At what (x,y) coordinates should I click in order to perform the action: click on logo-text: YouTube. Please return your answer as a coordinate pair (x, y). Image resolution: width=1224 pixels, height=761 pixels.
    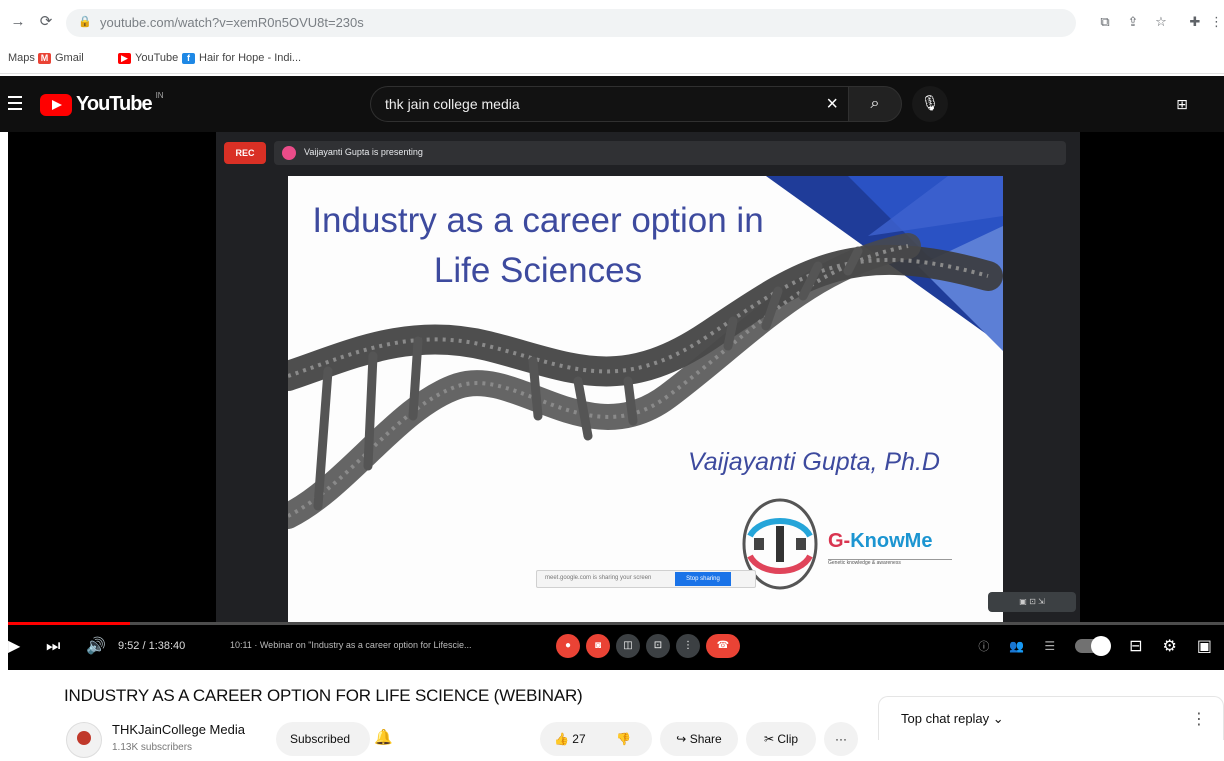
    Looking at the image, I should click on (114, 104).